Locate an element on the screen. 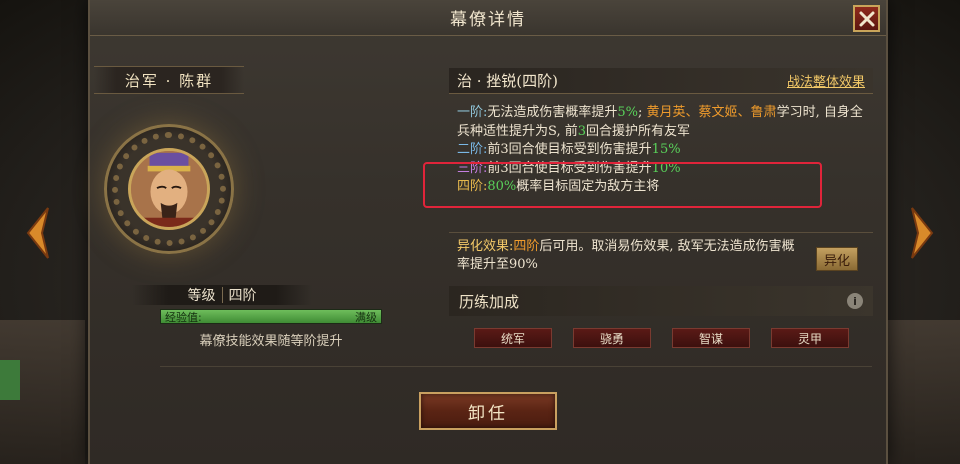 The width and height of the screenshot is (960, 464). experience-status: 满级 is located at coordinates (366, 317).